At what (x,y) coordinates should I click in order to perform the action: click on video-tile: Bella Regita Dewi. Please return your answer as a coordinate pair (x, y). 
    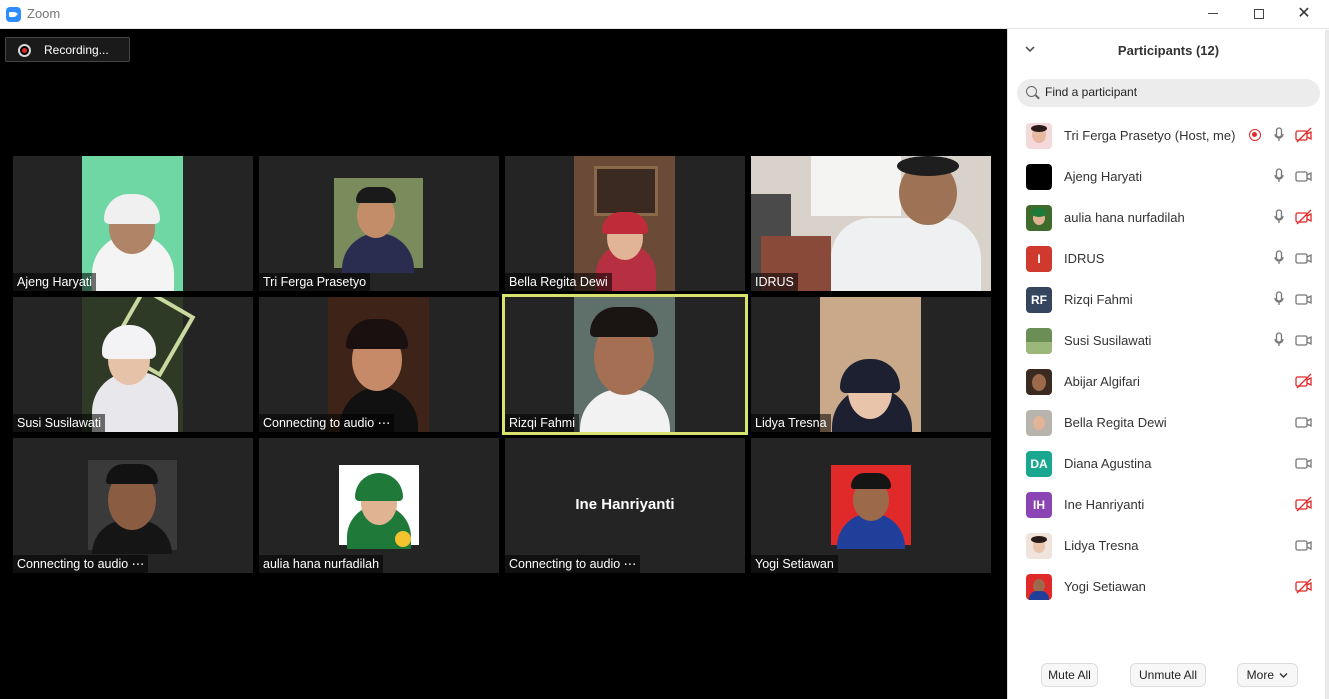
    Looking at the image, I should click on (625, 223).